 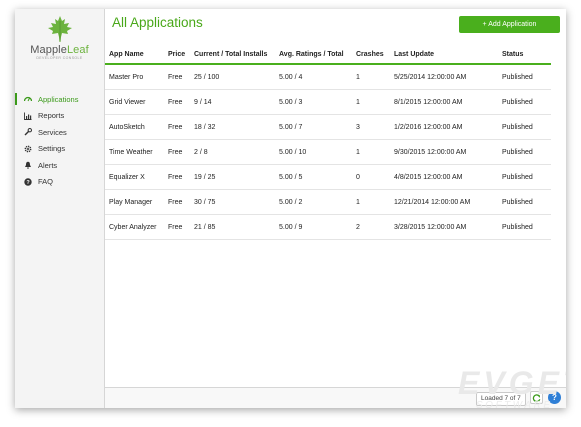 I want to click on cell-last-update: 3/28/2015 12:00:00 AM, so click(x=444, y=227).